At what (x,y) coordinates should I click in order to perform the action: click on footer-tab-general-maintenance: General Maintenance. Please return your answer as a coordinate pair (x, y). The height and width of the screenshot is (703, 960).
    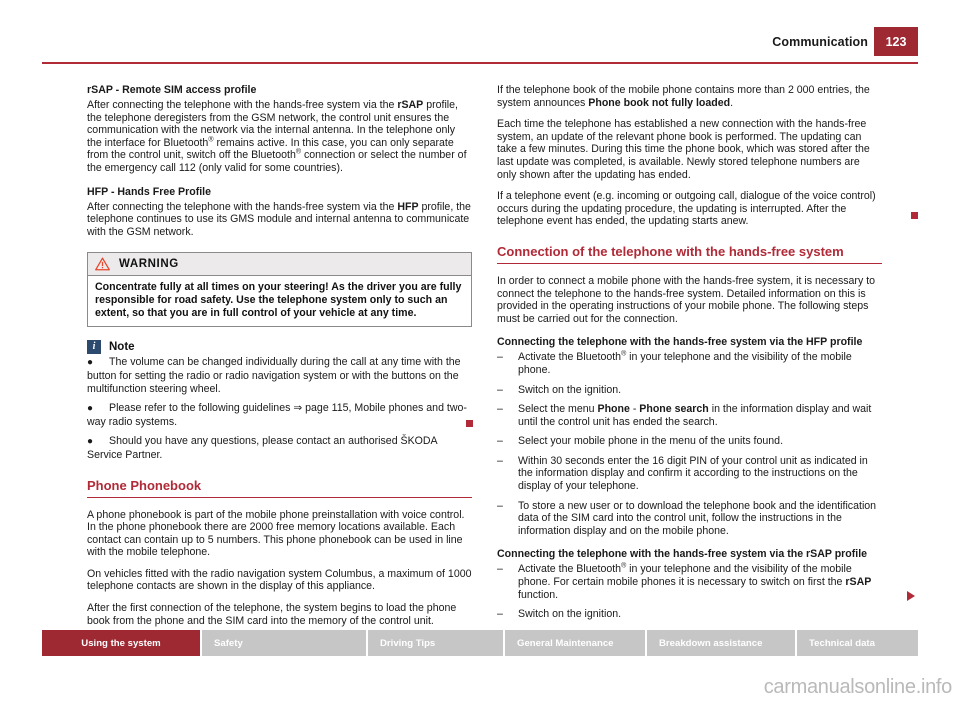
    Looking at the image, I should click on (575, 643).